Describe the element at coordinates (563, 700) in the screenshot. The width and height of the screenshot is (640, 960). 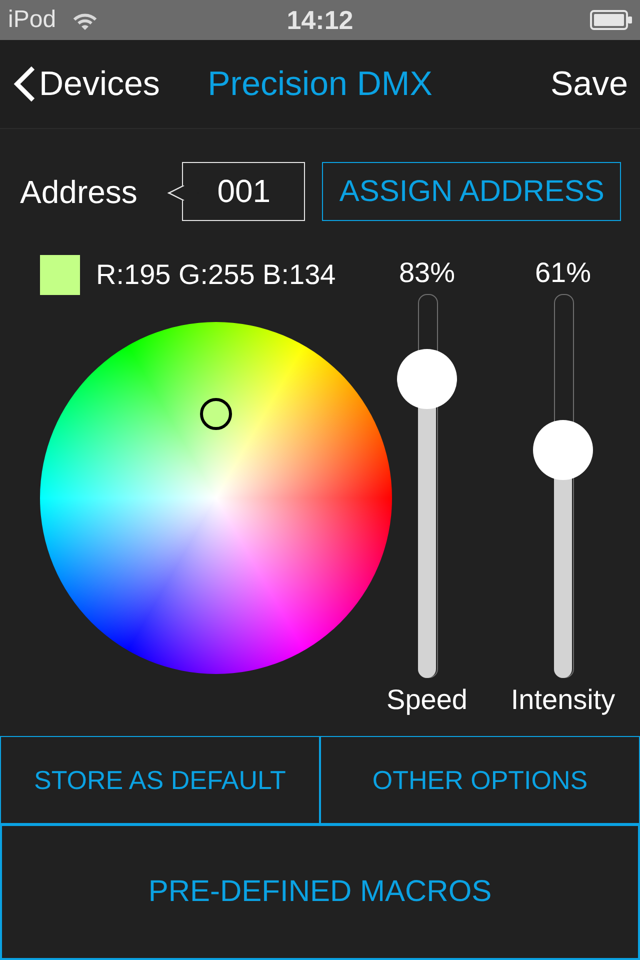
I see `slider-label: Intensity` at that location.